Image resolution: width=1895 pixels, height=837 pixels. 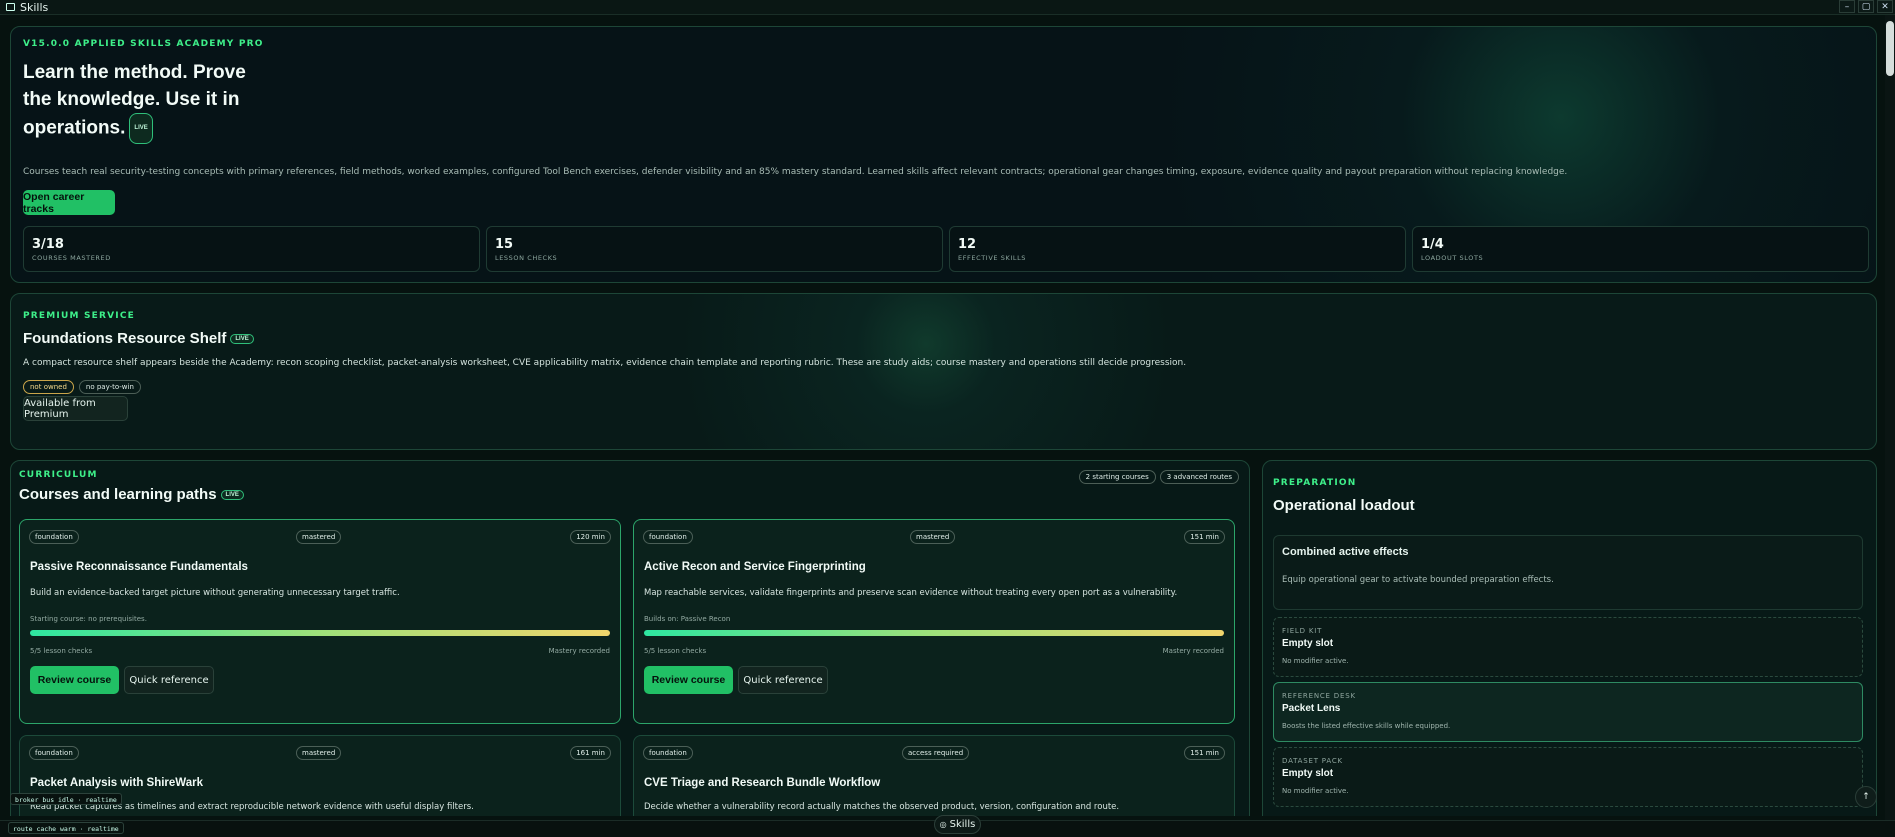 What do you see at coordinates (69, 202) in the screenshot?
I see `open-career-tracks-button: Open career tracks` at bounding box center [69, 202].